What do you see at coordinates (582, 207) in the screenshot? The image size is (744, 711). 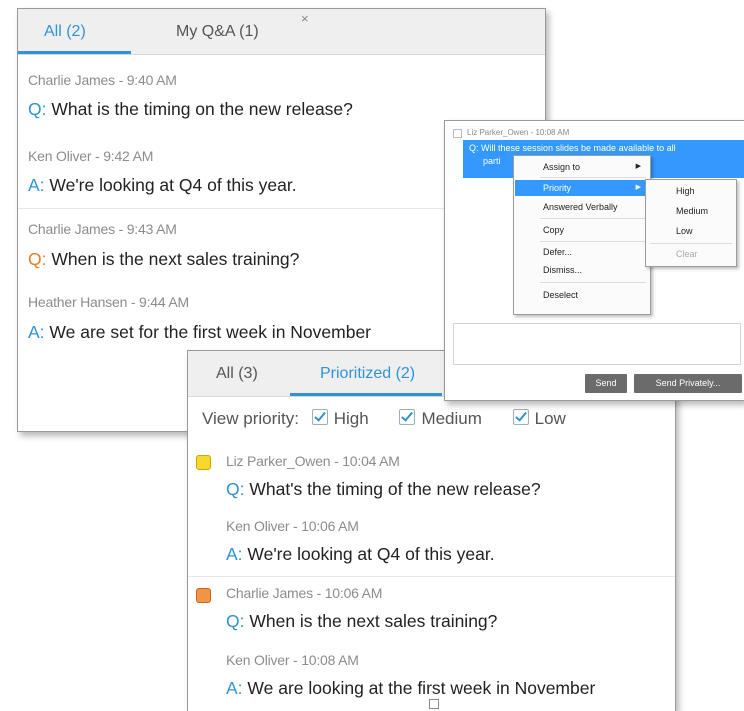 I see `menu-item-answered-verbally: Answered Verbally` at bounding box center [582, 207].